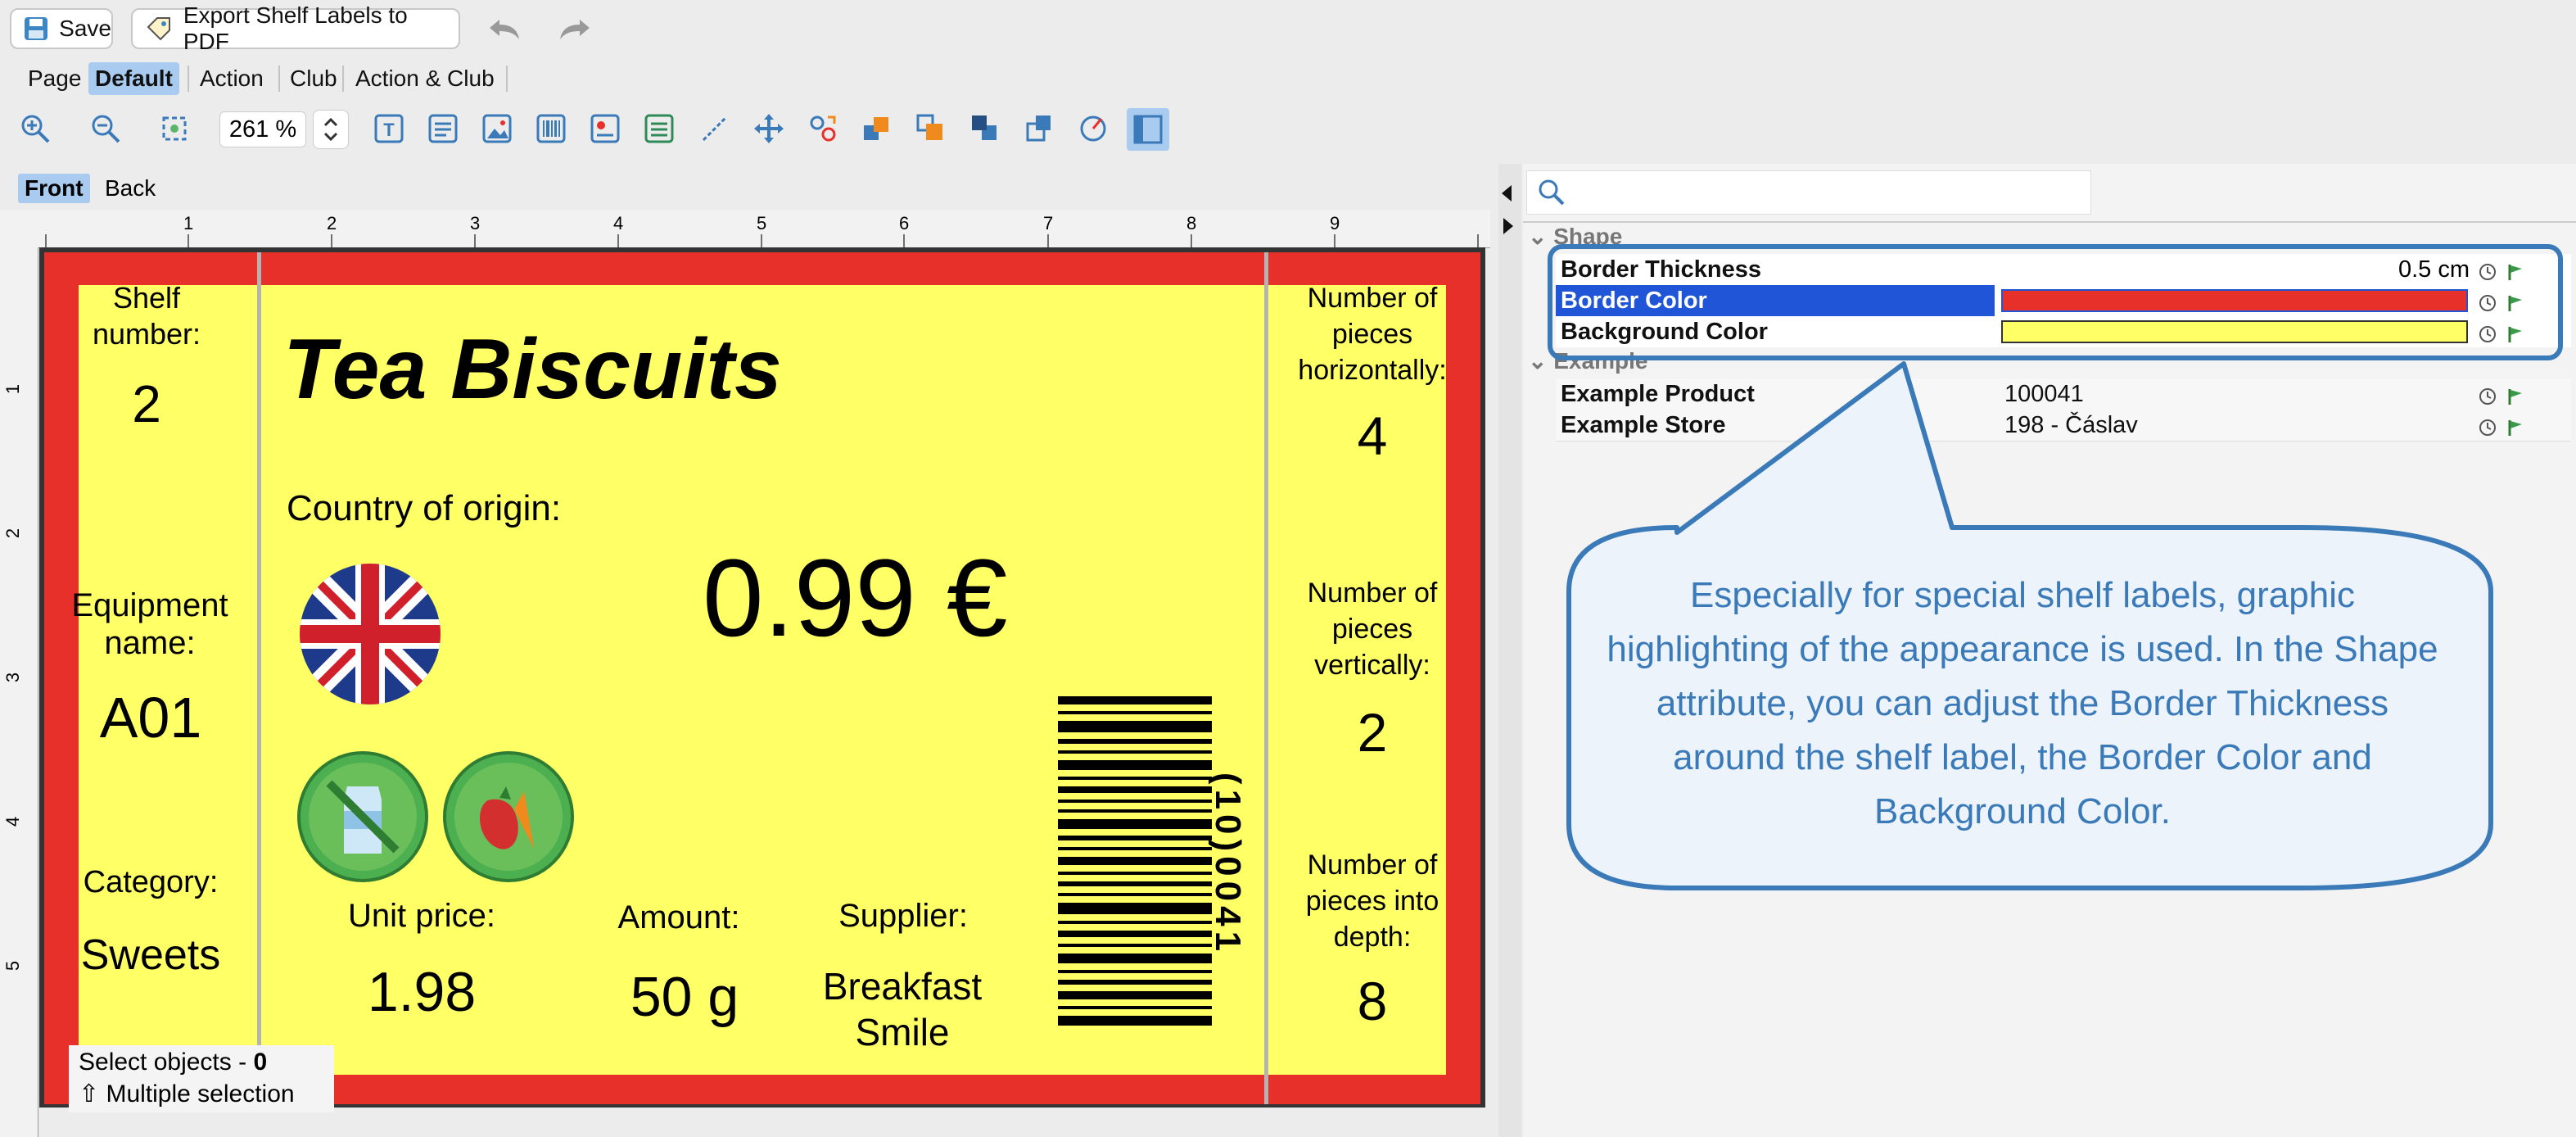 This screenshot has height=1137, width=2576. What do you see at coordinates (151, 955) in the screenshot?
I see `category-value: Sweets` at bounding box center [151, 955].